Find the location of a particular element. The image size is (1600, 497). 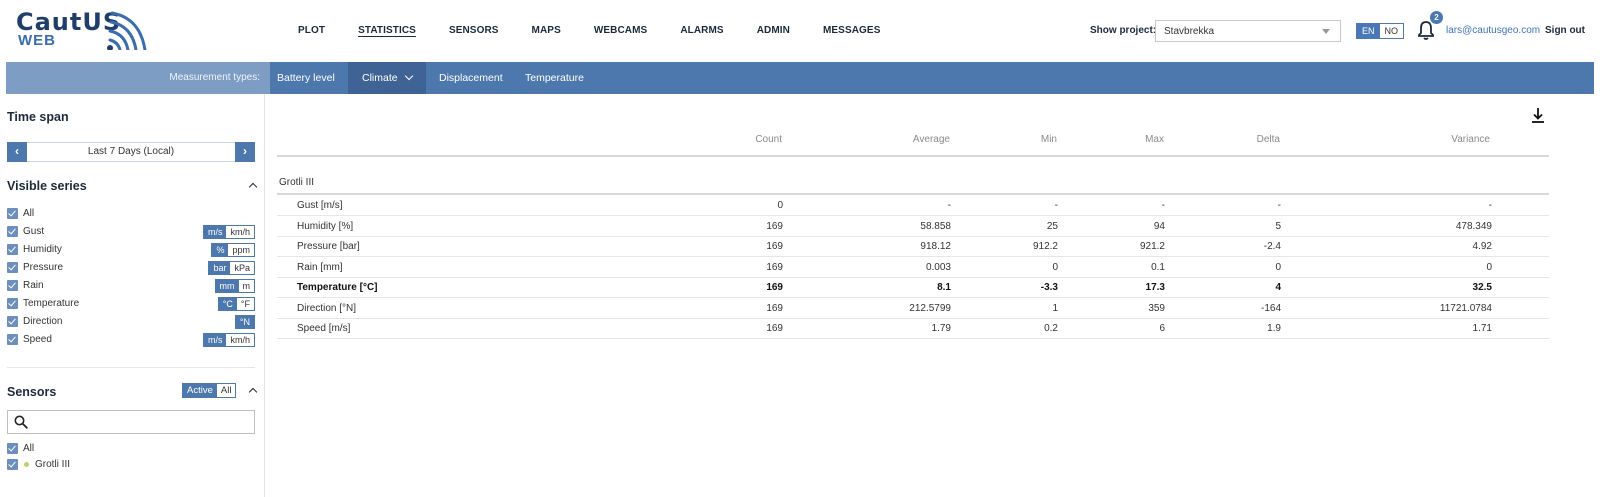

series-temperature-checkbox is located at coordinates (12, 303).